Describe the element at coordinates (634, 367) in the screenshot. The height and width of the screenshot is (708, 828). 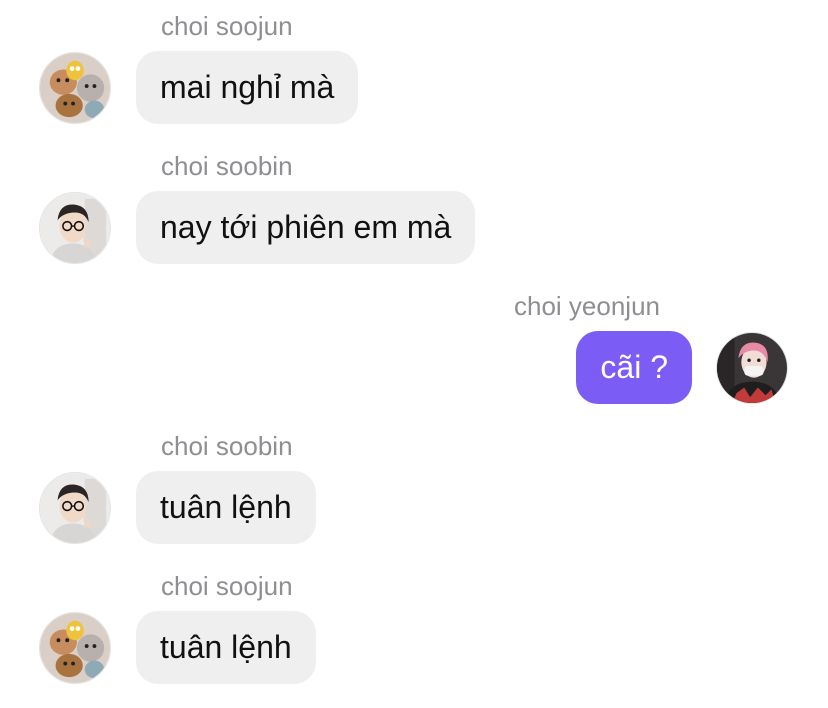
I see `message-bubble: cãi ?` at that location.